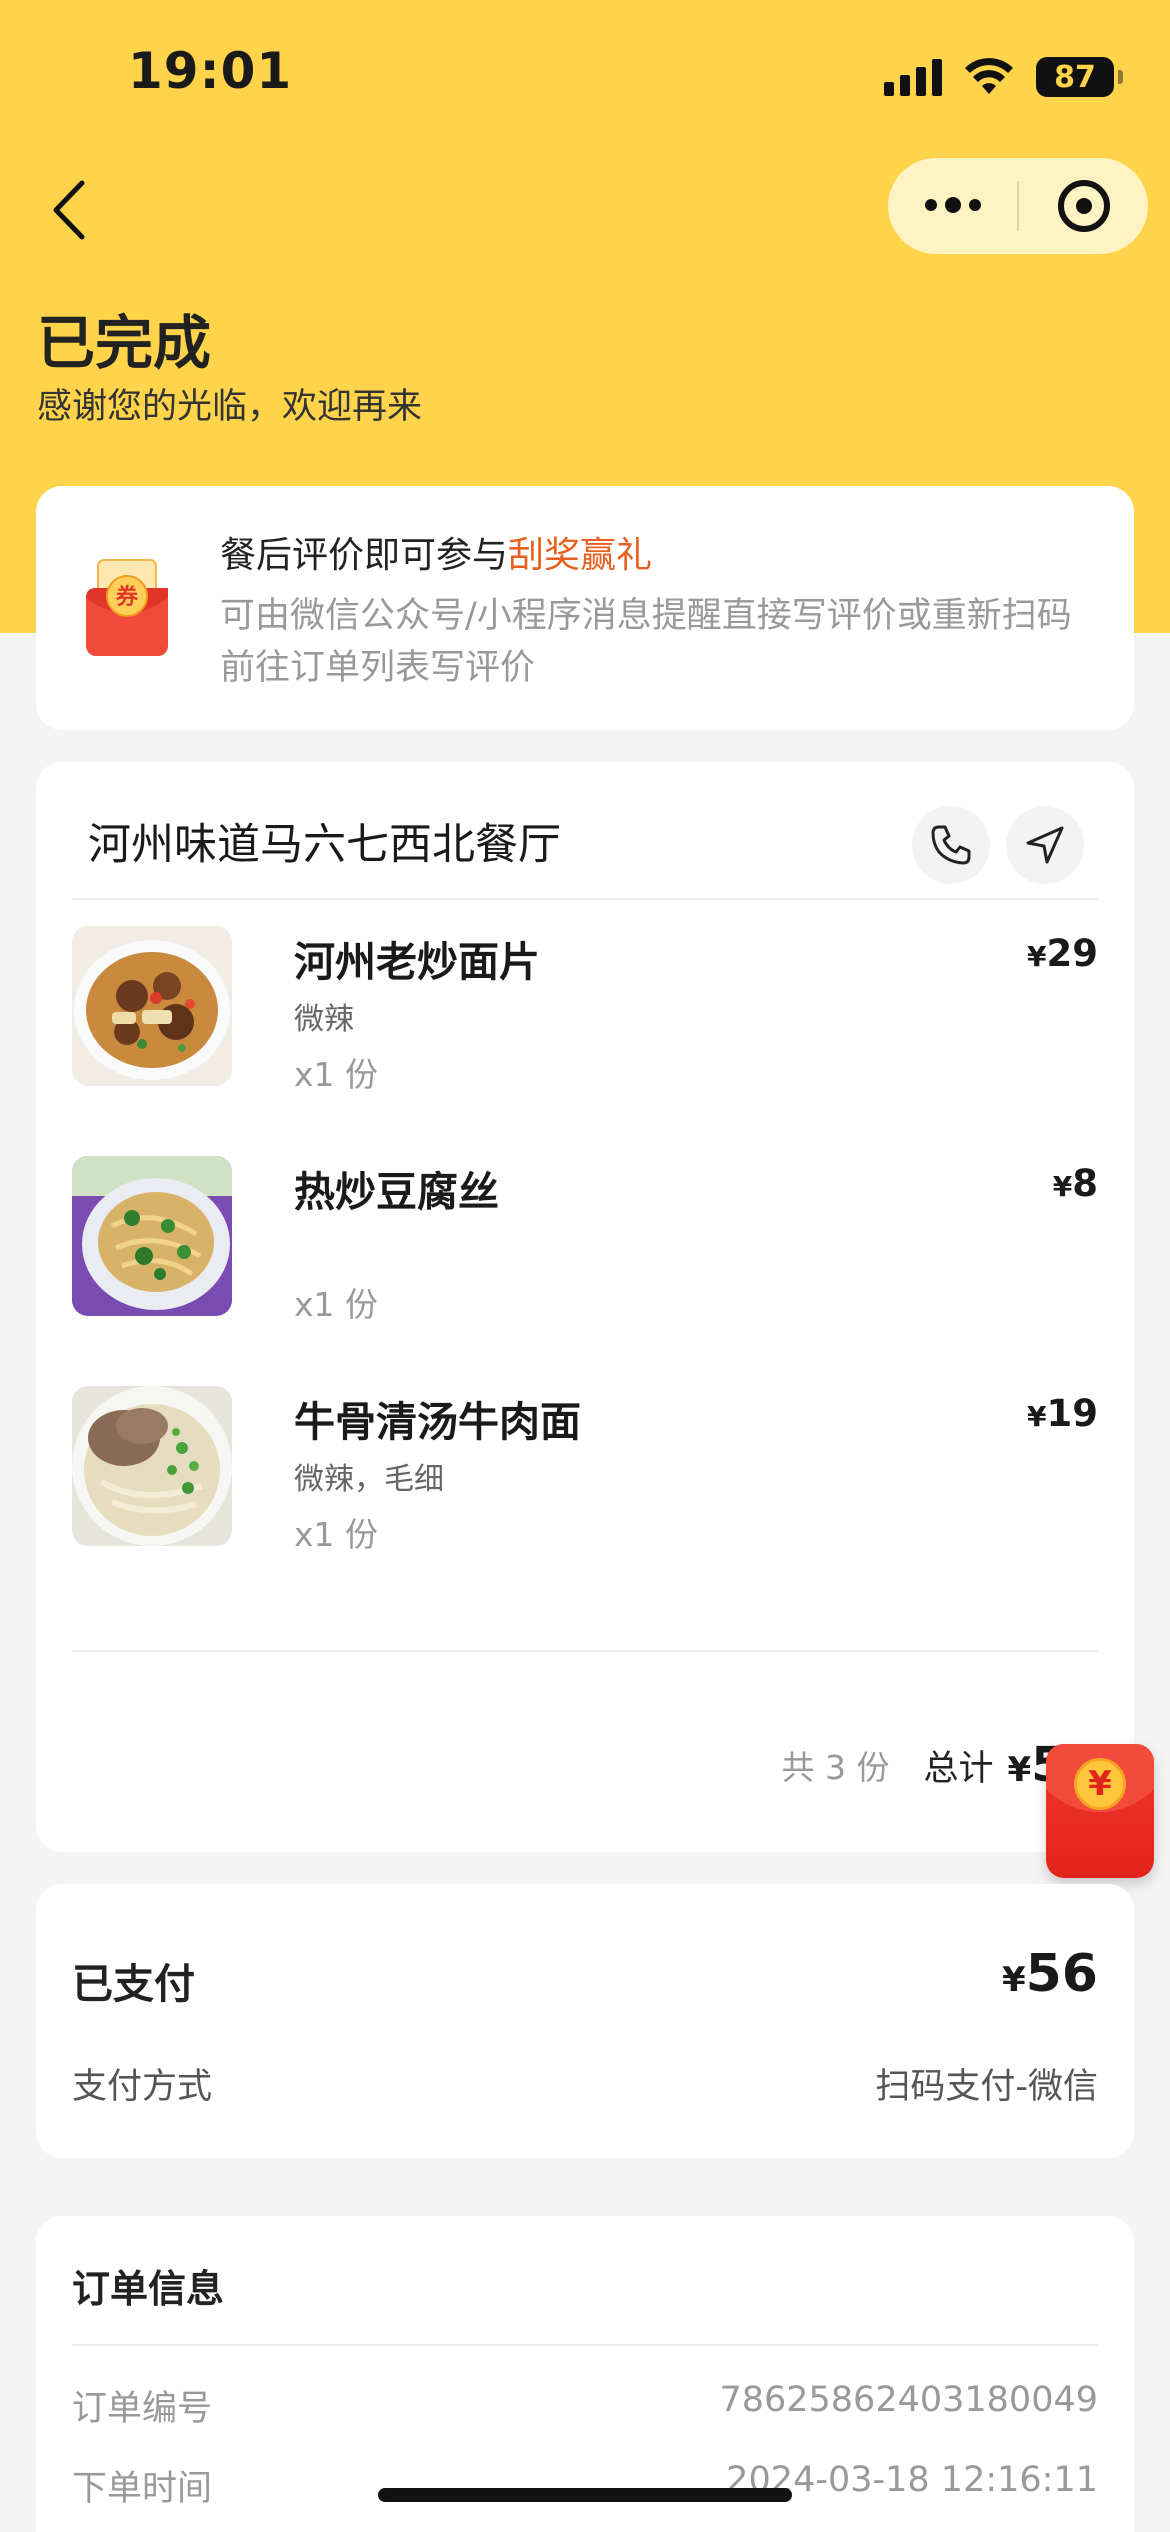 The width and height of the screenshot is (1170, 2532). Describe the element at coordinates (364, 555) in the screenshot. I see `promo-title-prefix: 餐后评价即可参与` at that location.